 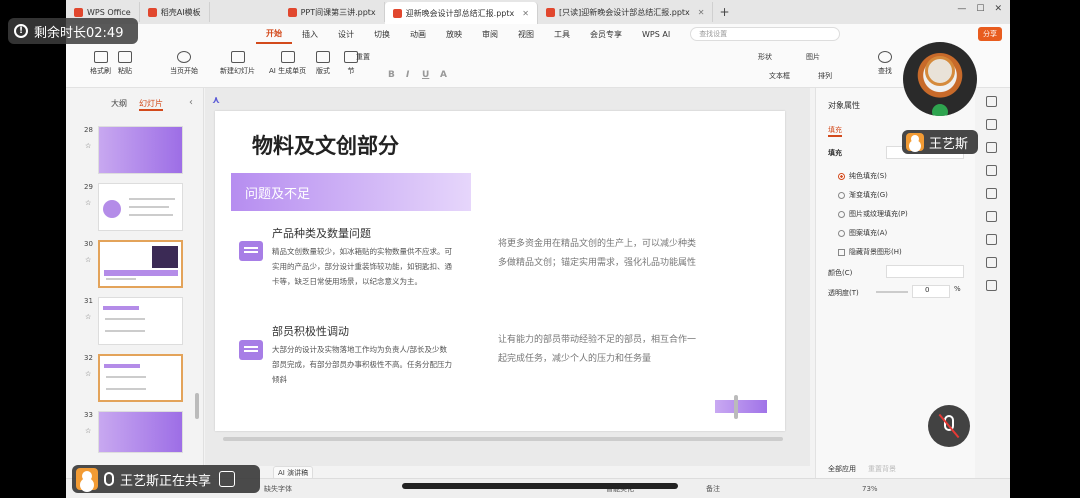 What do you see at coordinates (931, 291) in the screenshot?
I see `transparency-input: 0` at bounding box center [931, 291].